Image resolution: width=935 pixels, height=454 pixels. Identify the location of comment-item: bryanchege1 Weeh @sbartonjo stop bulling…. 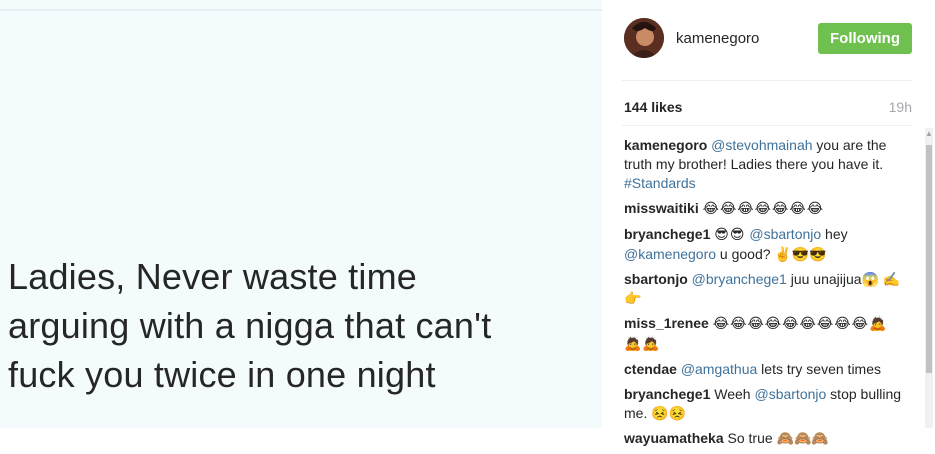
(764, 404).